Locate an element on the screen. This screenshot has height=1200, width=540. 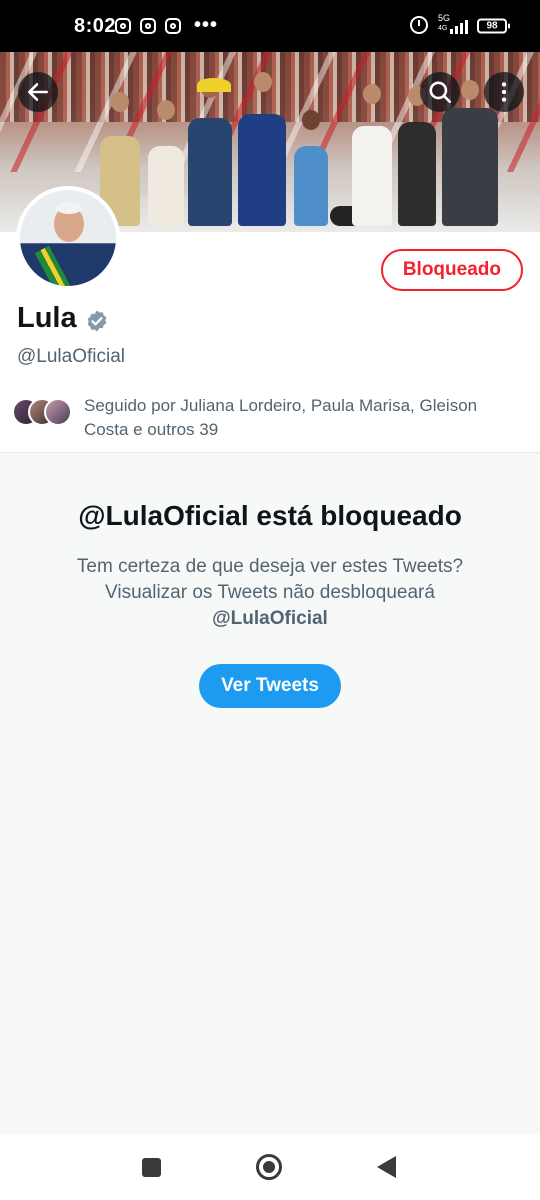
back-arrow-icon is located at coordinates (38, 92).